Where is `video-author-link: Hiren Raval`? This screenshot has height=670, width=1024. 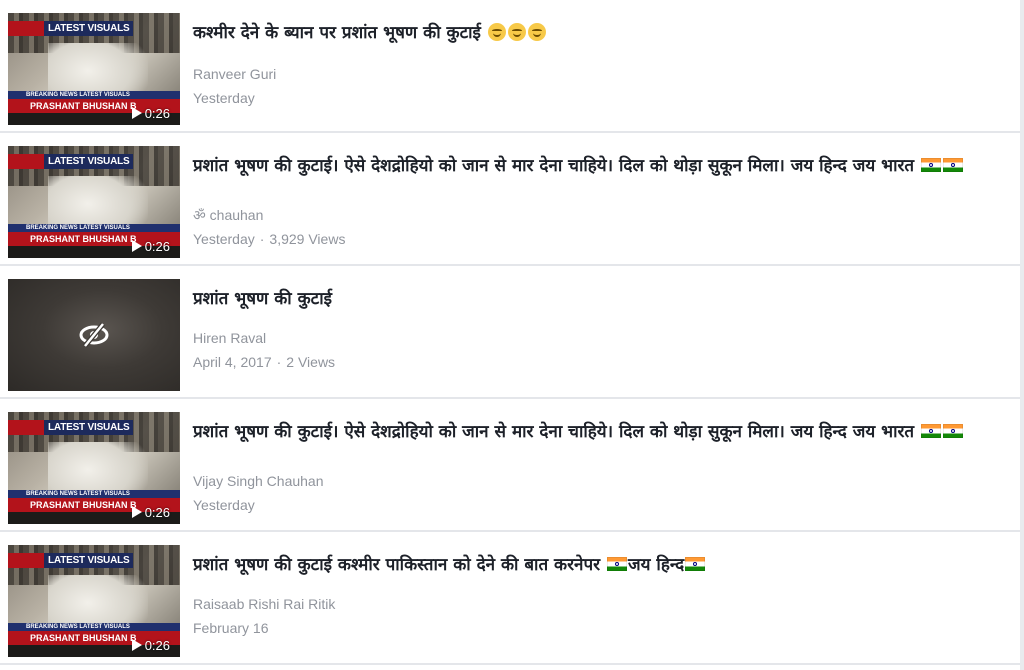 video-author-link: Hiren Raval is located at coordinates (229, 338).